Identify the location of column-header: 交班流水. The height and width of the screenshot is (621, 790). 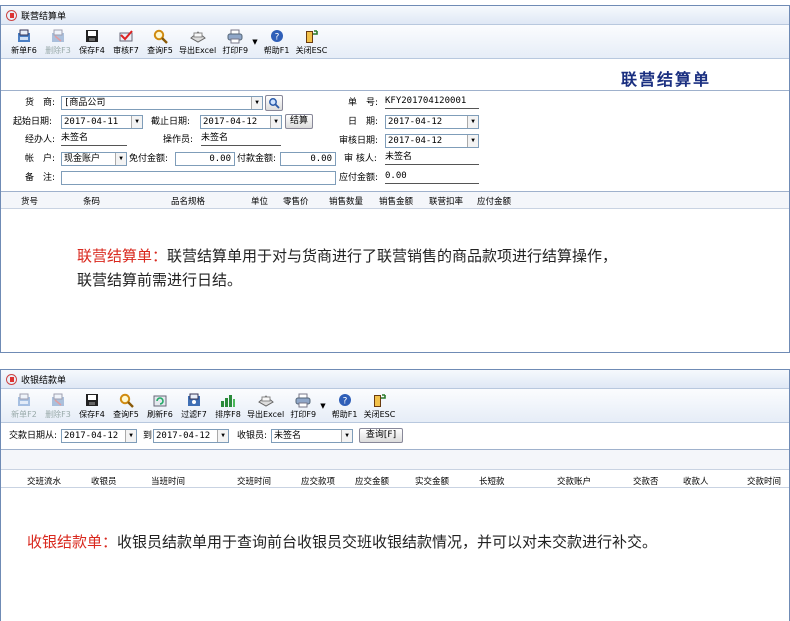
(44, 481).